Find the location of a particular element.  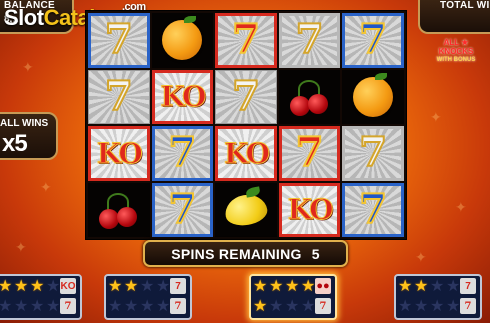

game-logo-title: ALL ★ KNOCKS is located at coordinates (456, 47).